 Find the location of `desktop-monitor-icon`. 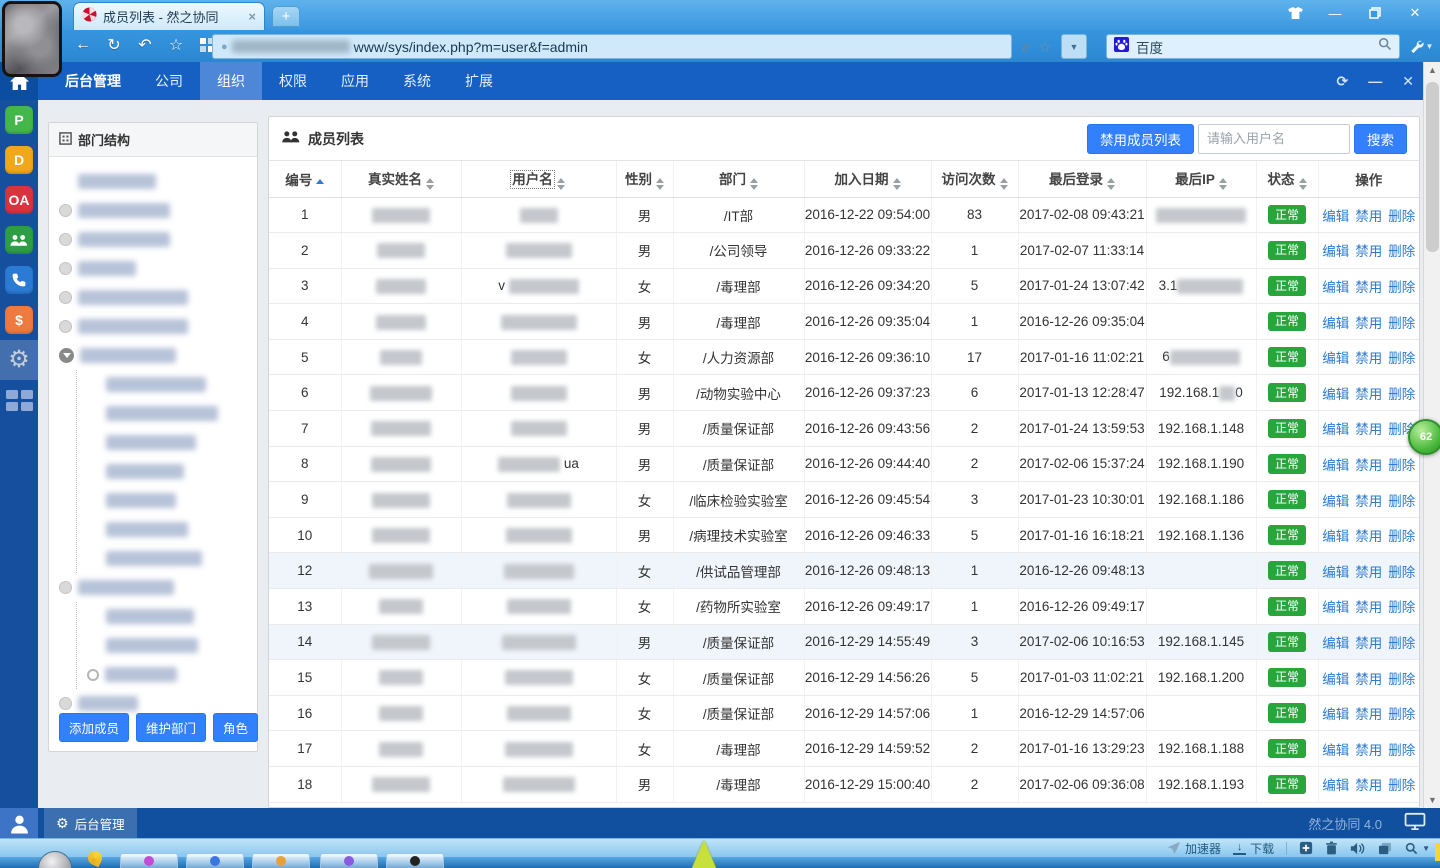

desktop-monitor-icon is located at coordinates (1415, 823).